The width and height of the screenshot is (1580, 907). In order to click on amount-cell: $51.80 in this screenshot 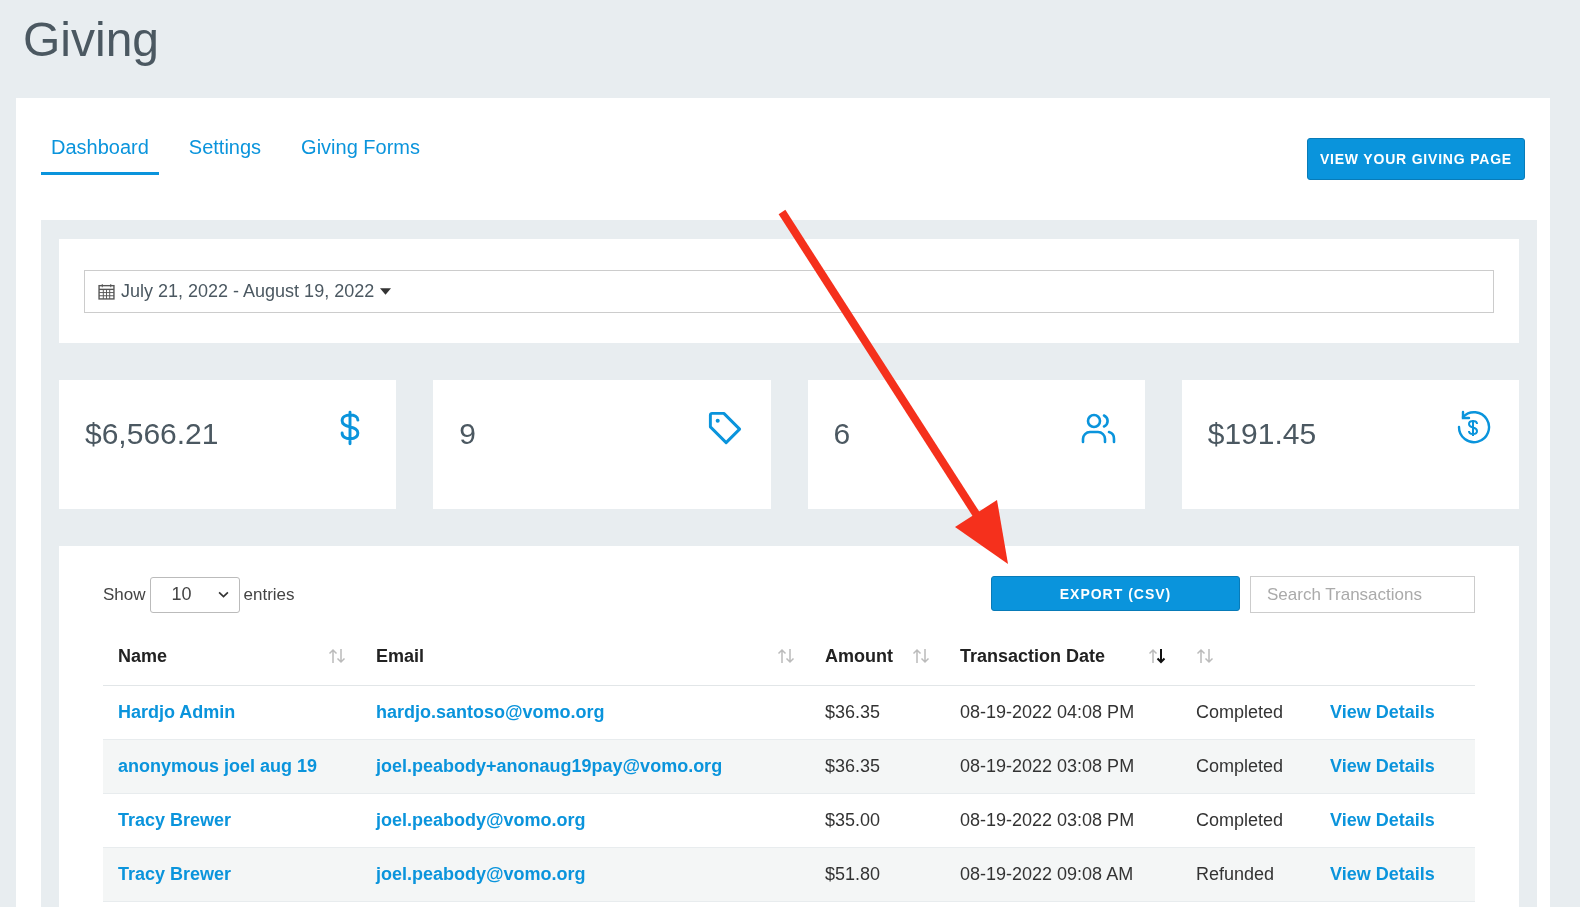, I will do `click(853, 874)`.